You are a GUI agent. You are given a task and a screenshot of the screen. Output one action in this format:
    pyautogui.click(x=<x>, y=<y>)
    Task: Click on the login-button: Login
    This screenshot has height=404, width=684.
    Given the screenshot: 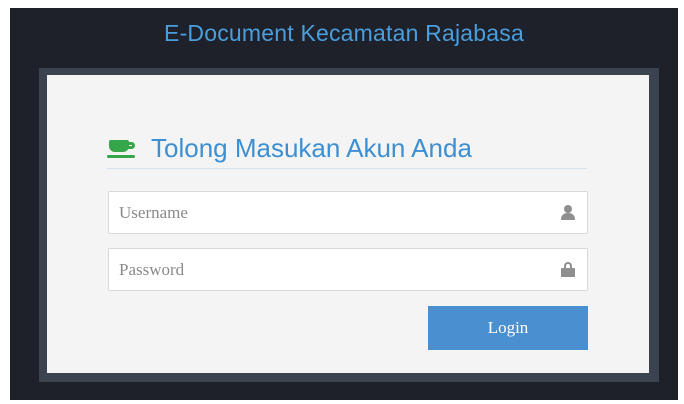 What is the action you would take?
    pyautogui.click(x=508, y=328)
    